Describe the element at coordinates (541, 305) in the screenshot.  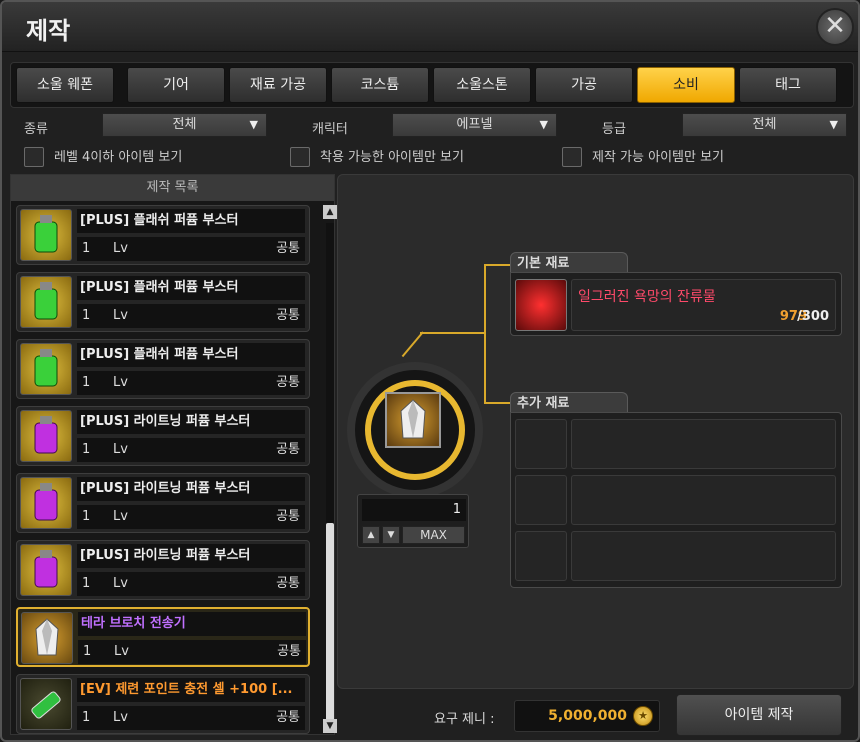
I see `residue-icon` at that location.